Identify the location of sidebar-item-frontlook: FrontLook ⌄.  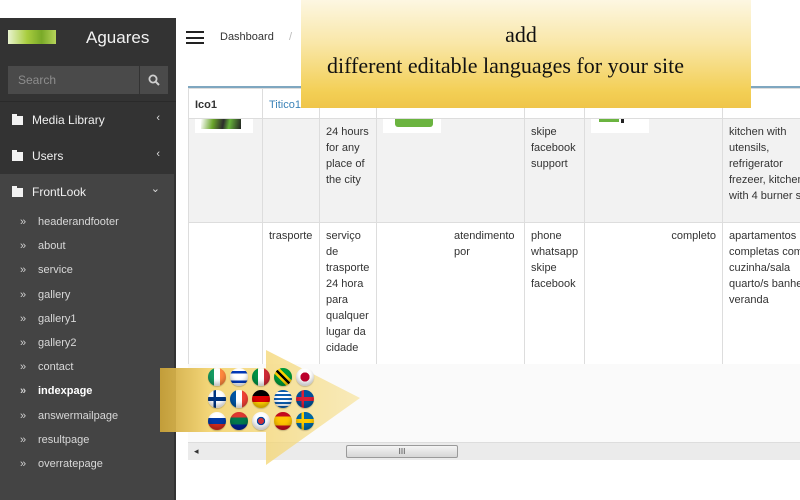
(87, 192).